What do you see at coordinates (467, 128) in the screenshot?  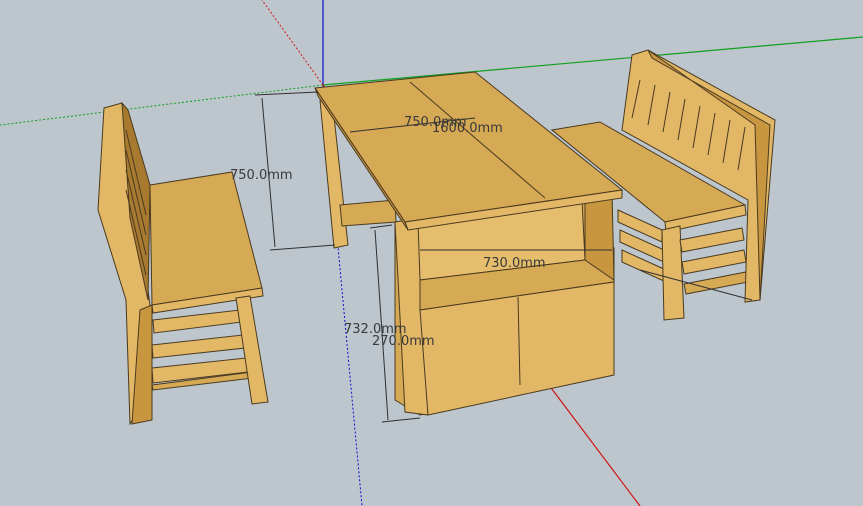 I see `dimension-table-length: 1600.0mm` at bounding box center [467, 128].